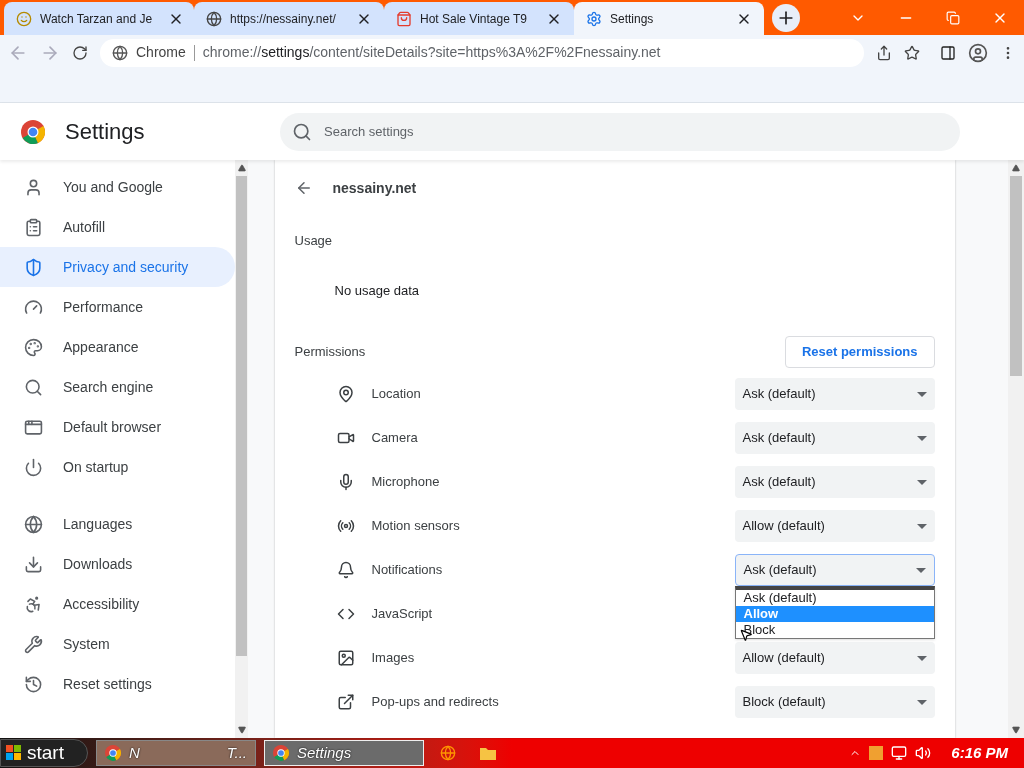 The image size is (1024, 768). I want to click on sidebar-item: You and Google, so click(117, 187).